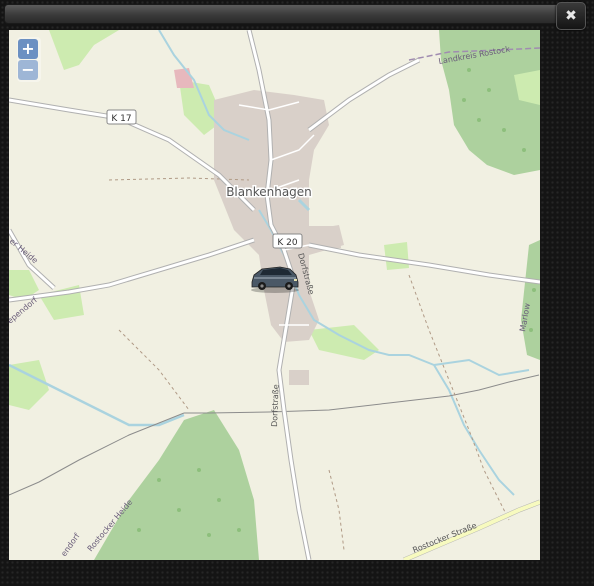  I want to click on zoom-control: + −, so click(29, 59).